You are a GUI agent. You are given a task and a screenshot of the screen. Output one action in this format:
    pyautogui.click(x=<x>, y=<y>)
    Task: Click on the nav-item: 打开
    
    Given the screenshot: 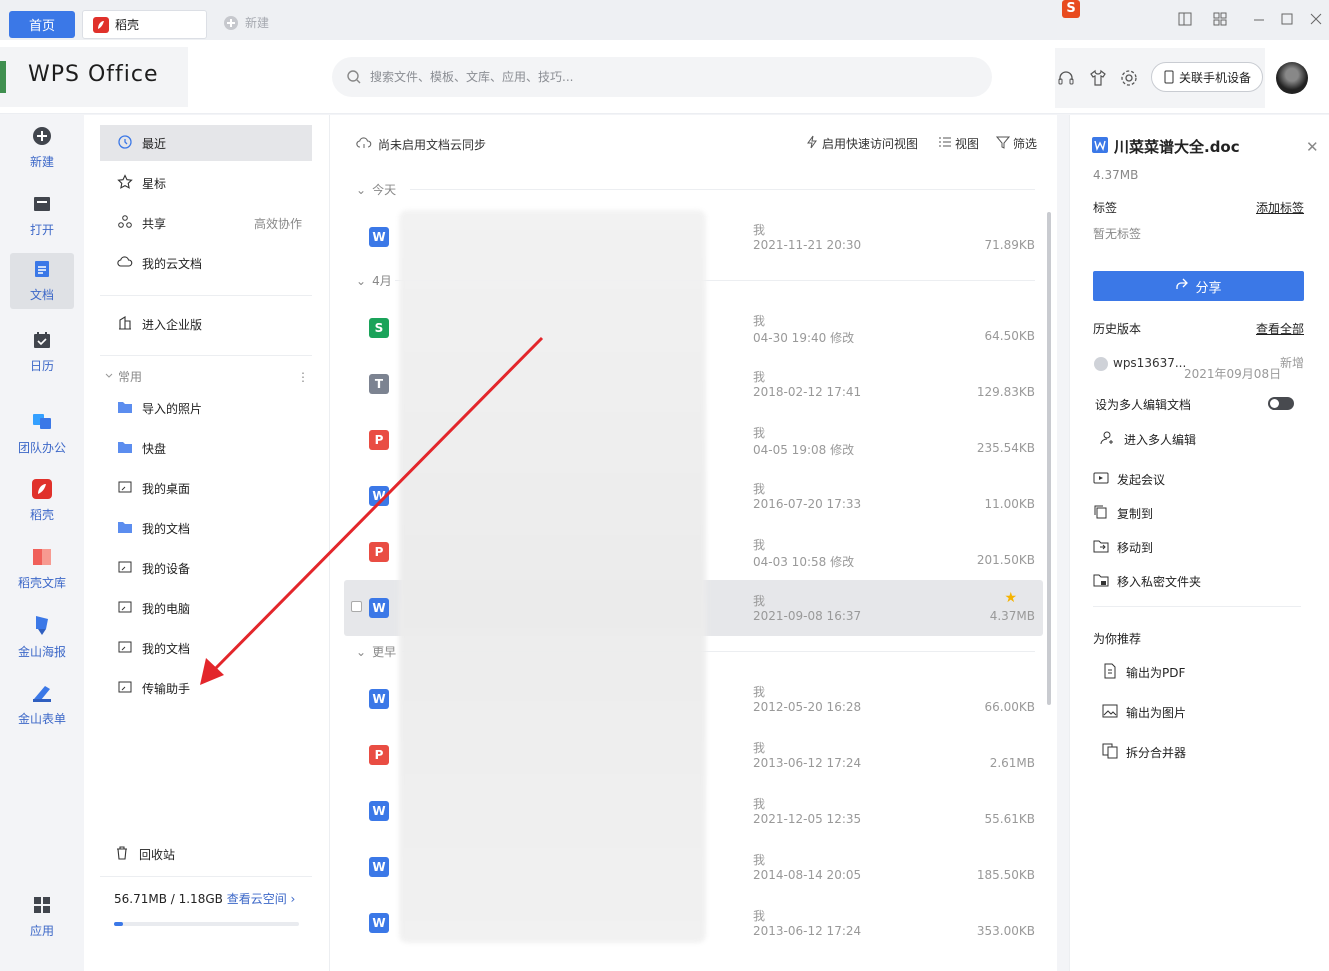 What is the action you would take?
    pyautogui.click(x=42, y=216)
    